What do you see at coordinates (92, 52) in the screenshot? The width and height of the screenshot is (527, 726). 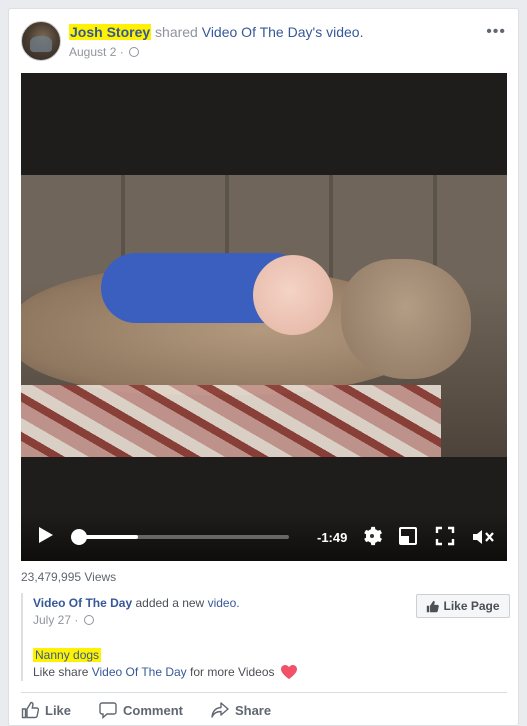 I see `post-date: August 2` at bounding box center [92, 52].